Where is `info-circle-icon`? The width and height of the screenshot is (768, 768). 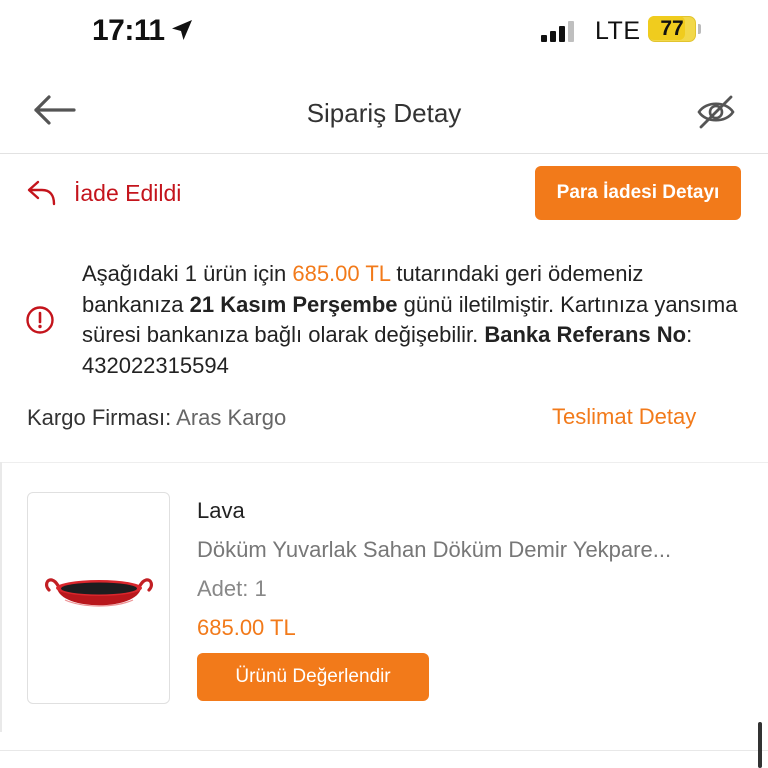 info-circle-icon is located at coordinates (40, 320).